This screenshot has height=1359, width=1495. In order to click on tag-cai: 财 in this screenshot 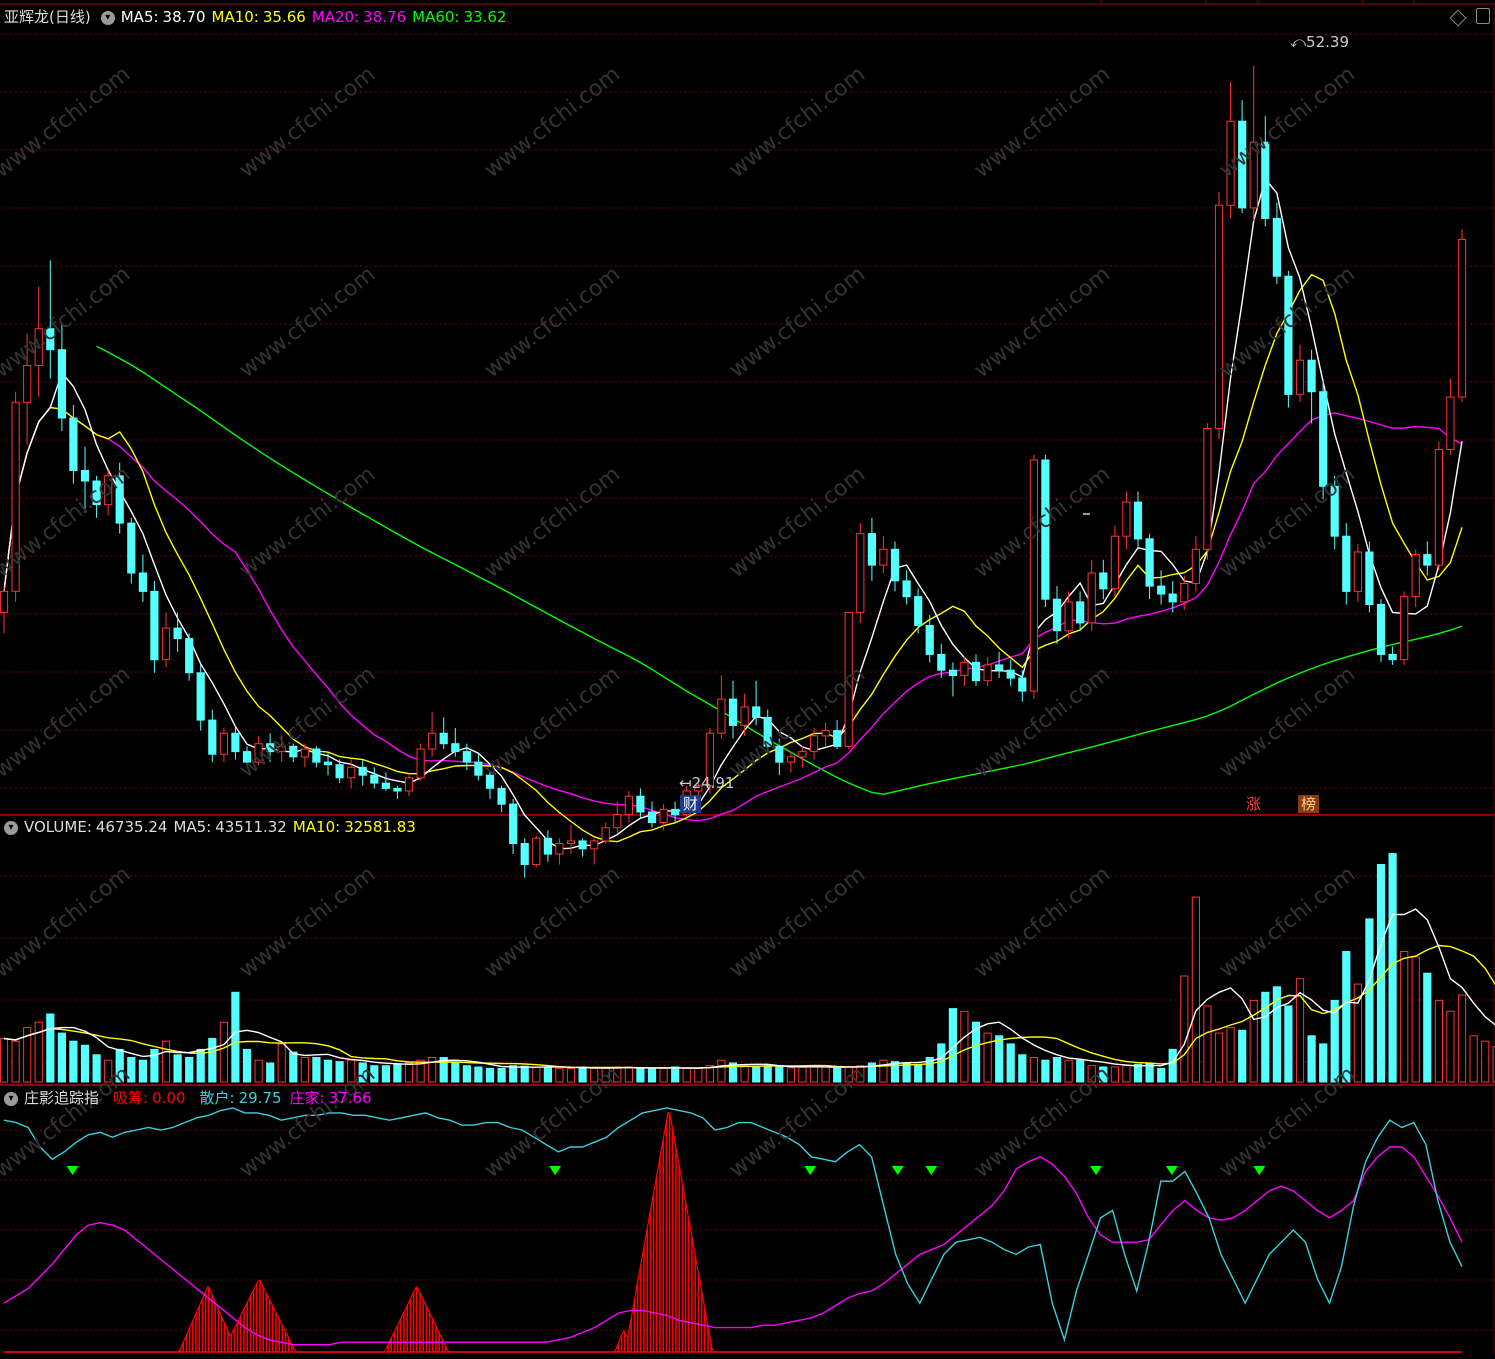, I will do `click(691, 804)`.